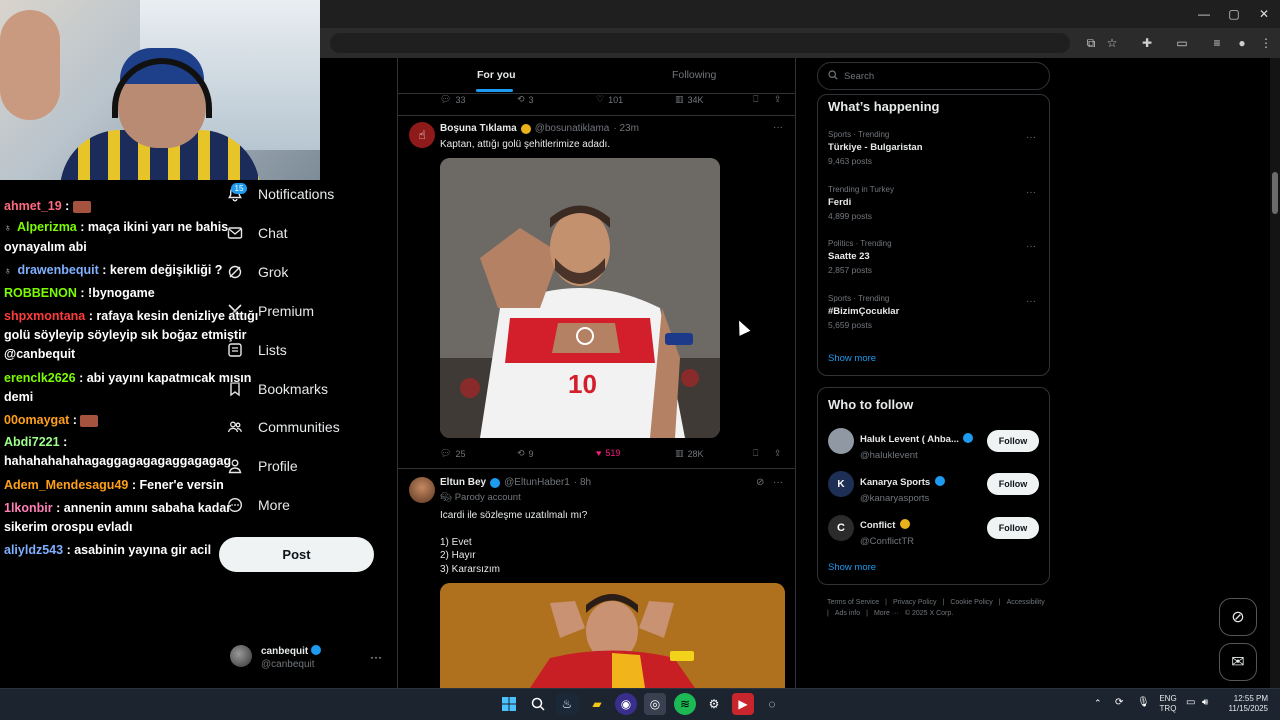  Describe the element at coordinates (1245, 704) in the screenshot. I see `taskbar-clock: 12:55 PM 11/15/2025` at that location.